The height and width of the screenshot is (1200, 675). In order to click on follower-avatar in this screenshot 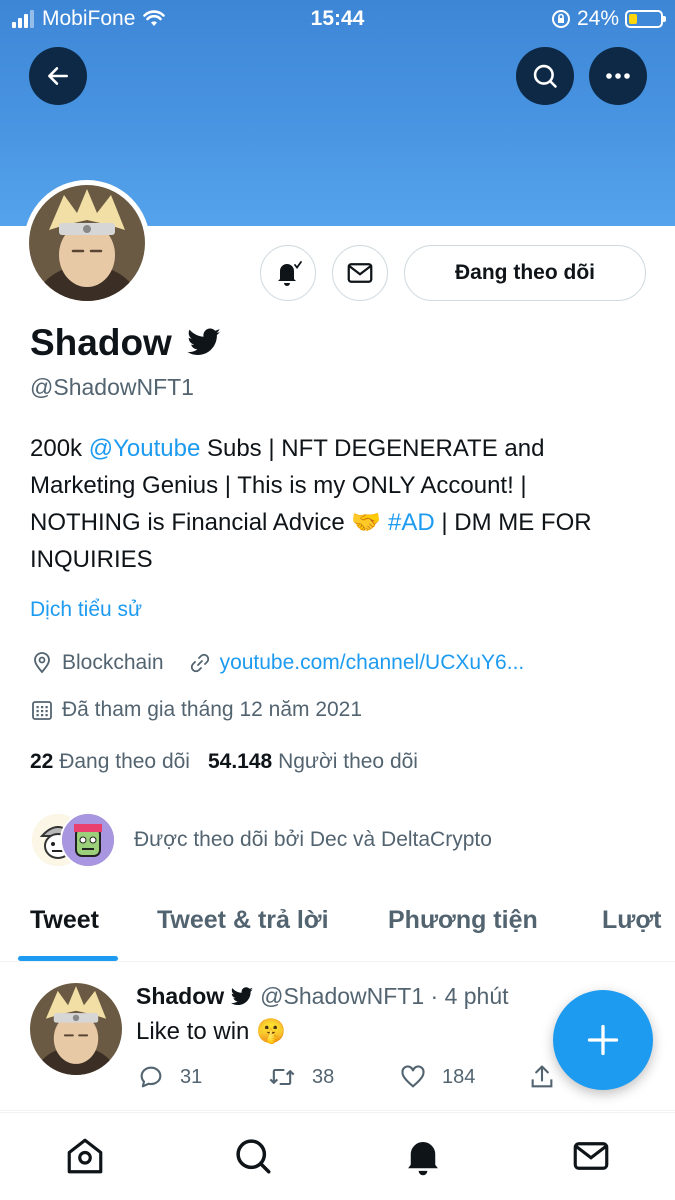, I will do `click(88, 840)`.